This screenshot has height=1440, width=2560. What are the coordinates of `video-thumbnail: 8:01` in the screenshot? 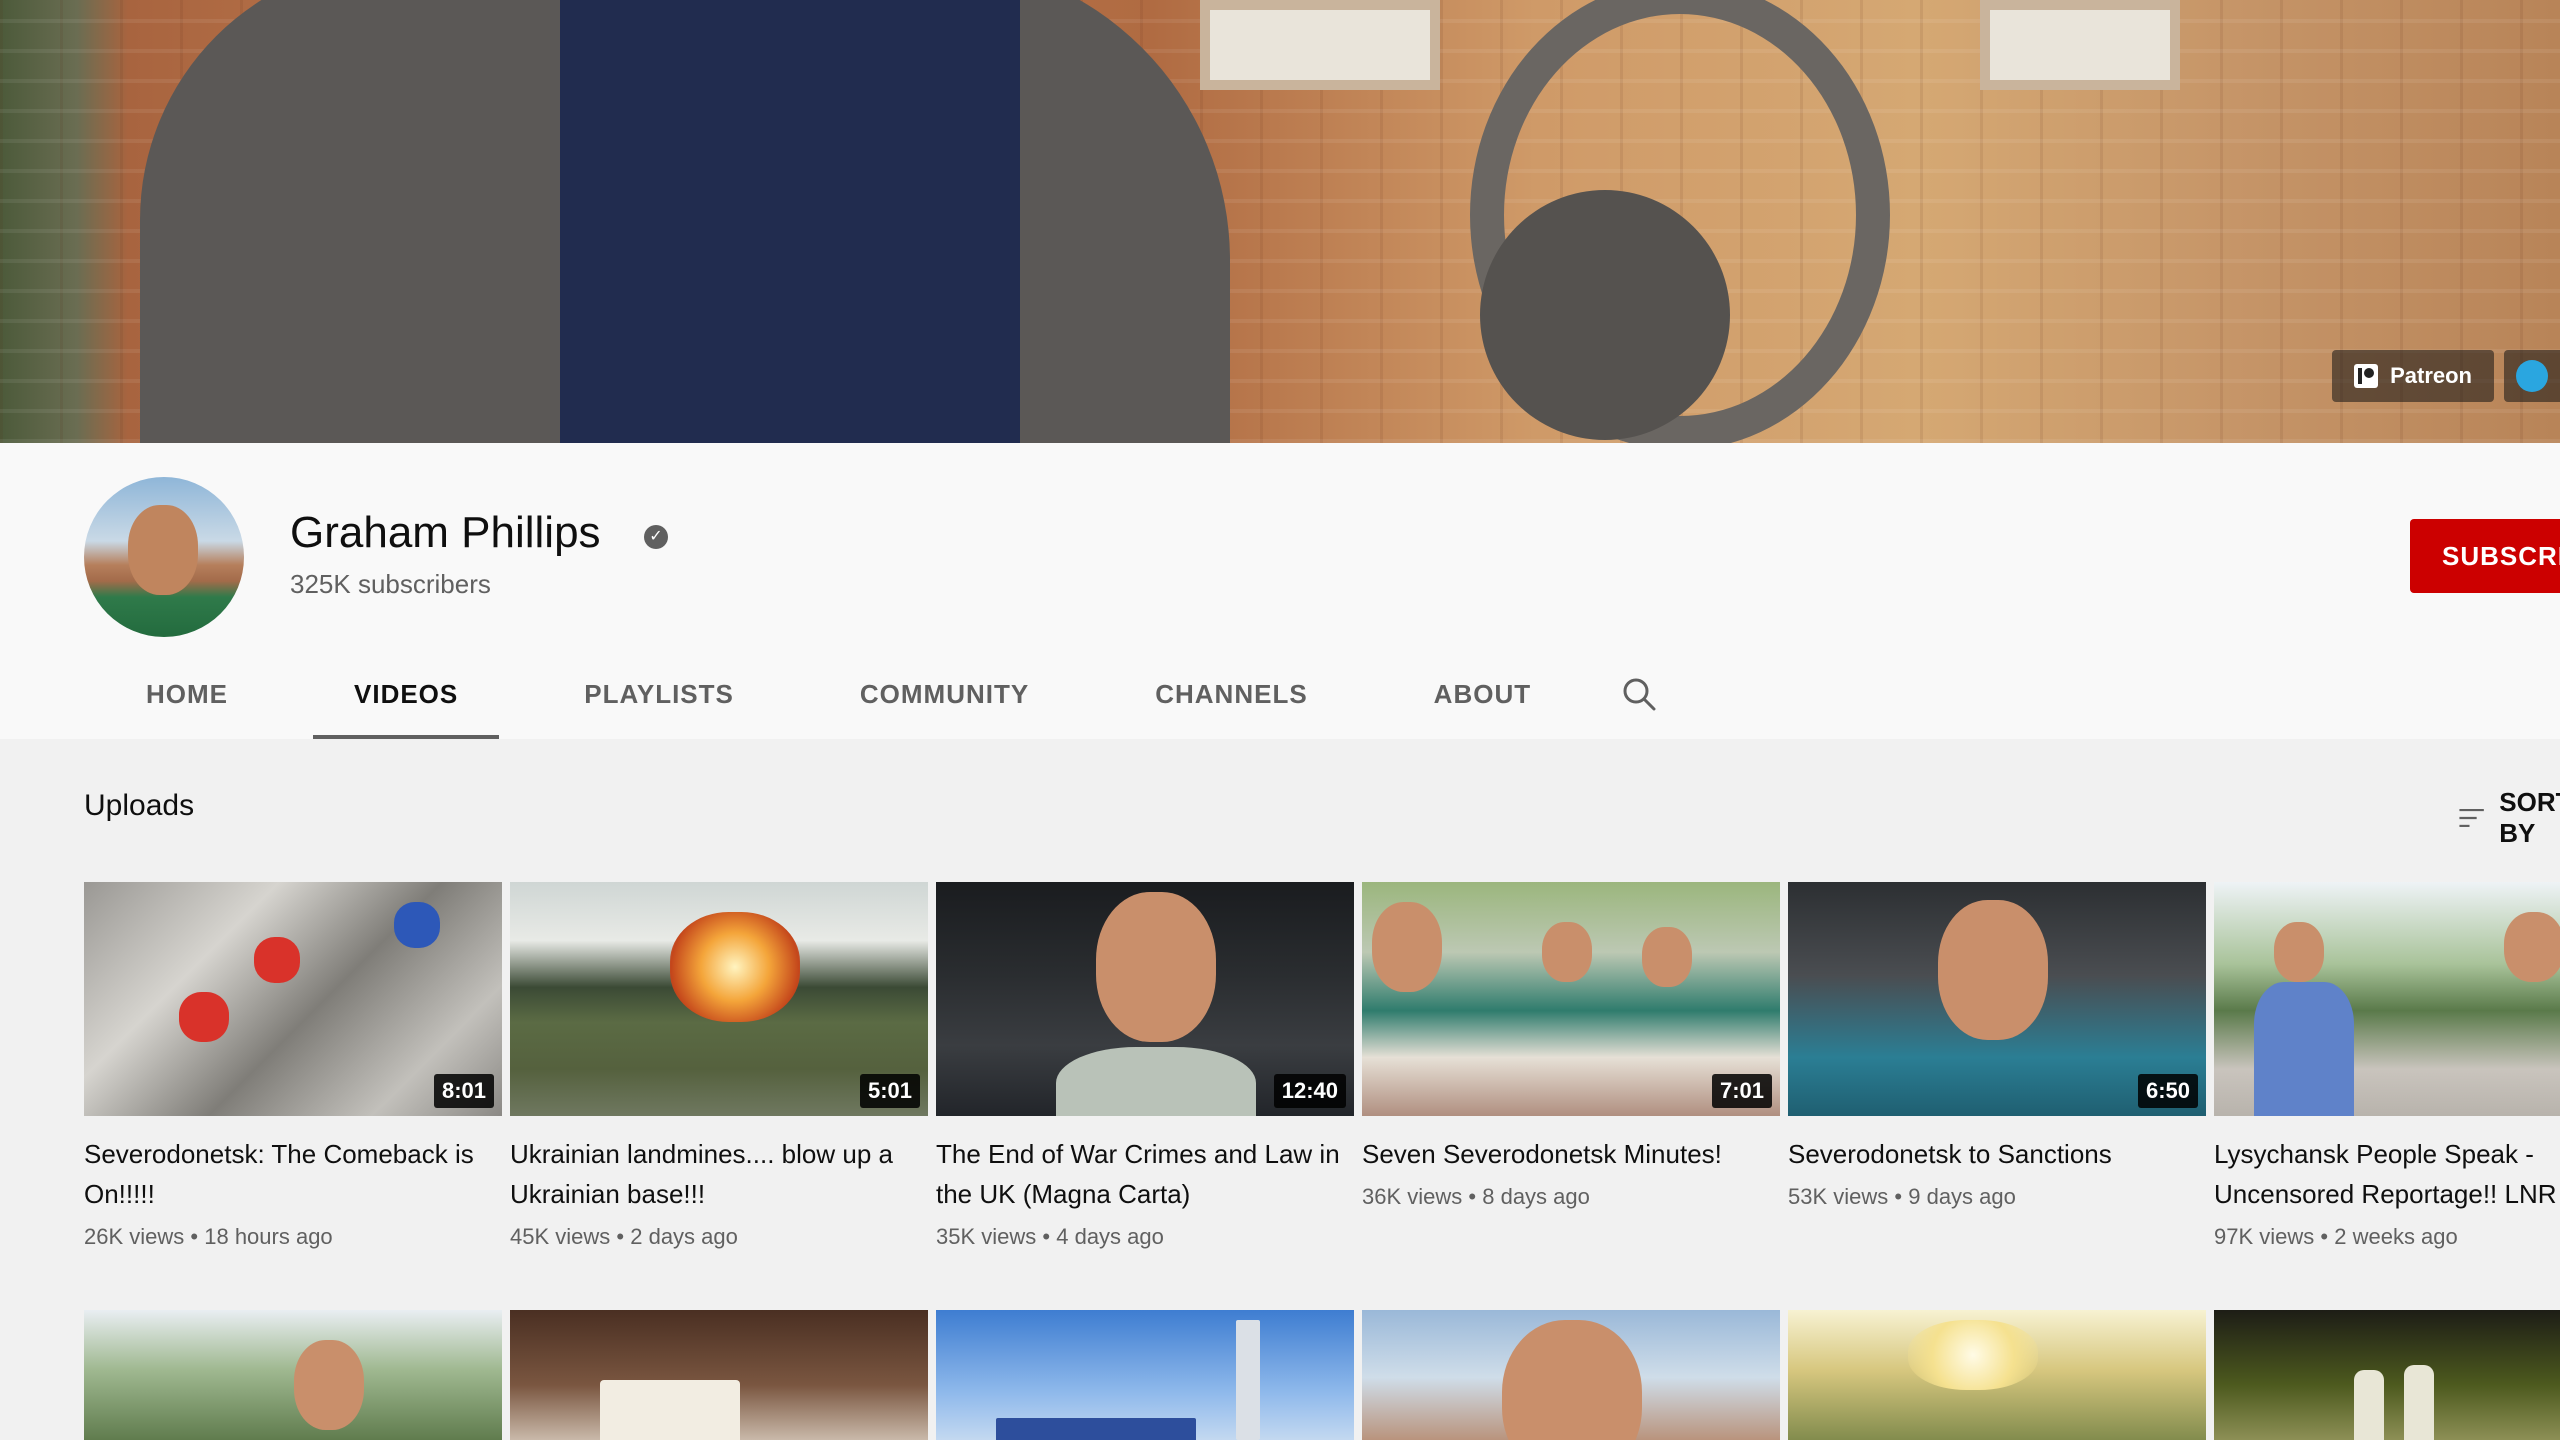 It's located at (293, 999).